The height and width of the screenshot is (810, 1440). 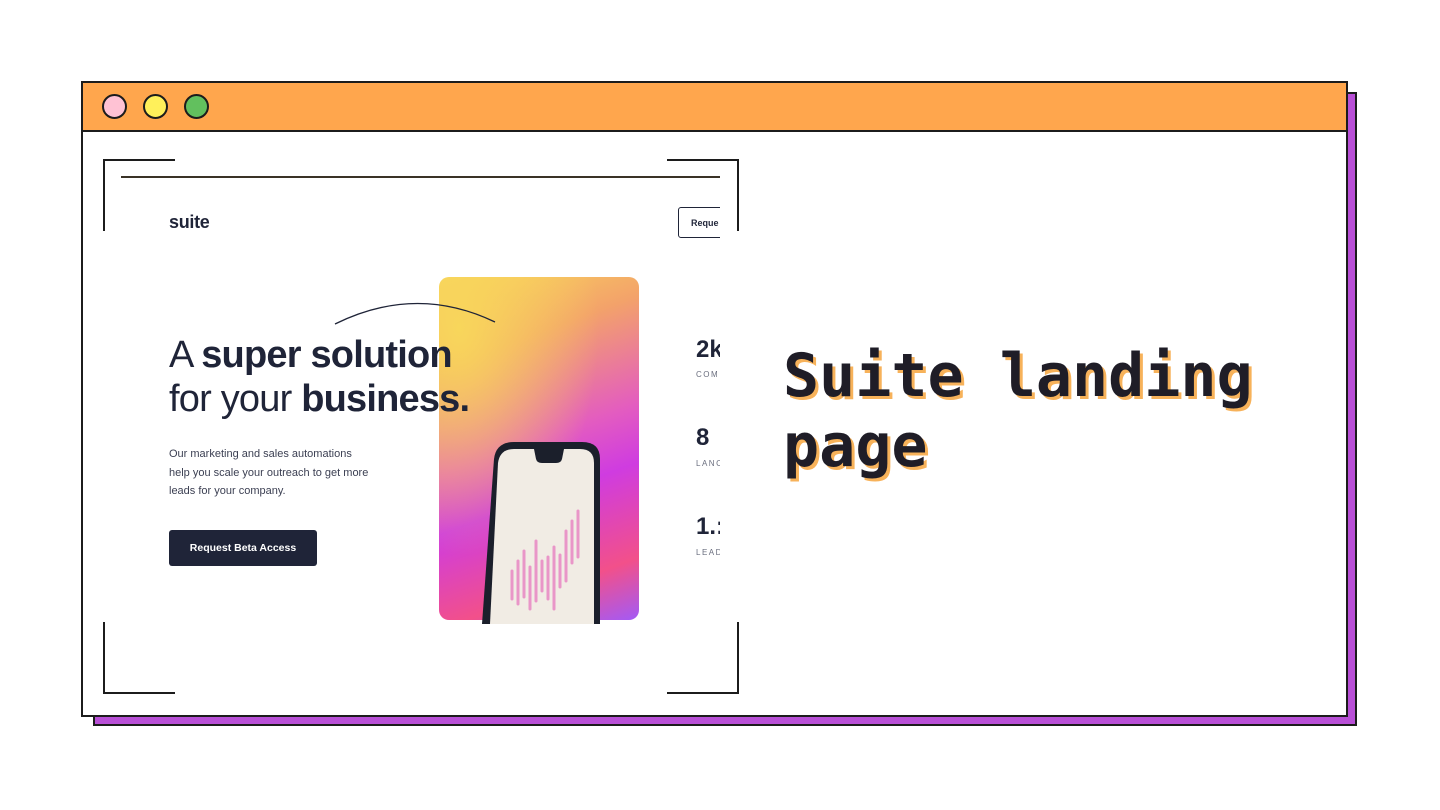 What do you see at coordinates (708, 349) in the screenshot?
I see `stat-value: 2k` at bounding box center [708, 349].